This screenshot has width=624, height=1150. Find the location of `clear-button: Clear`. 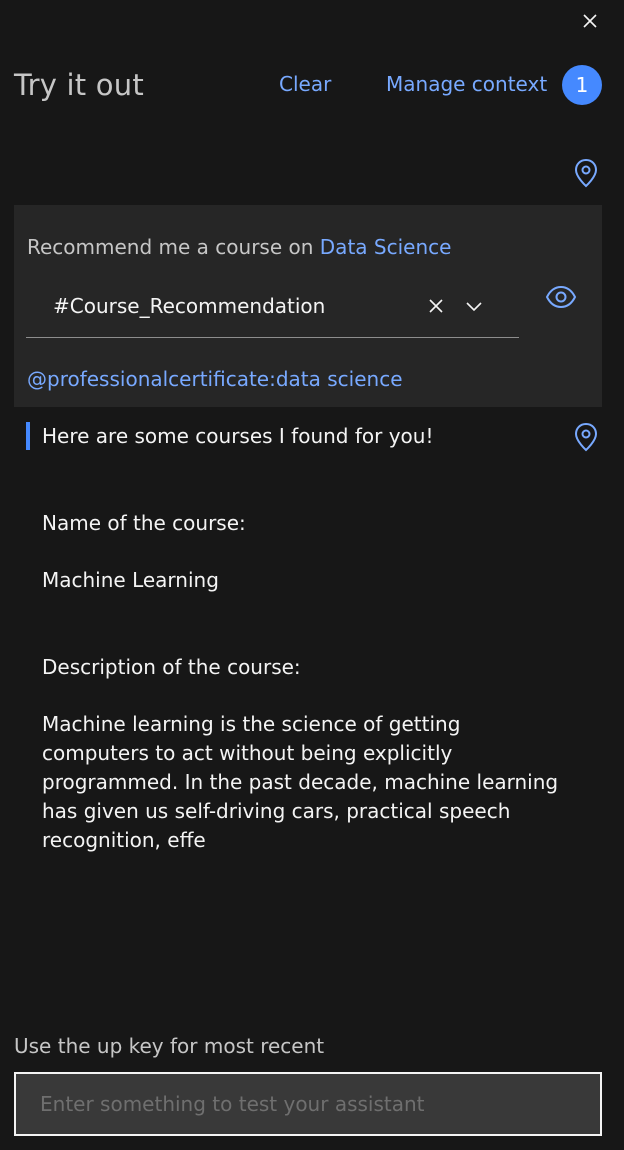

clear-button: Clear is located at coordinates (305, 84).